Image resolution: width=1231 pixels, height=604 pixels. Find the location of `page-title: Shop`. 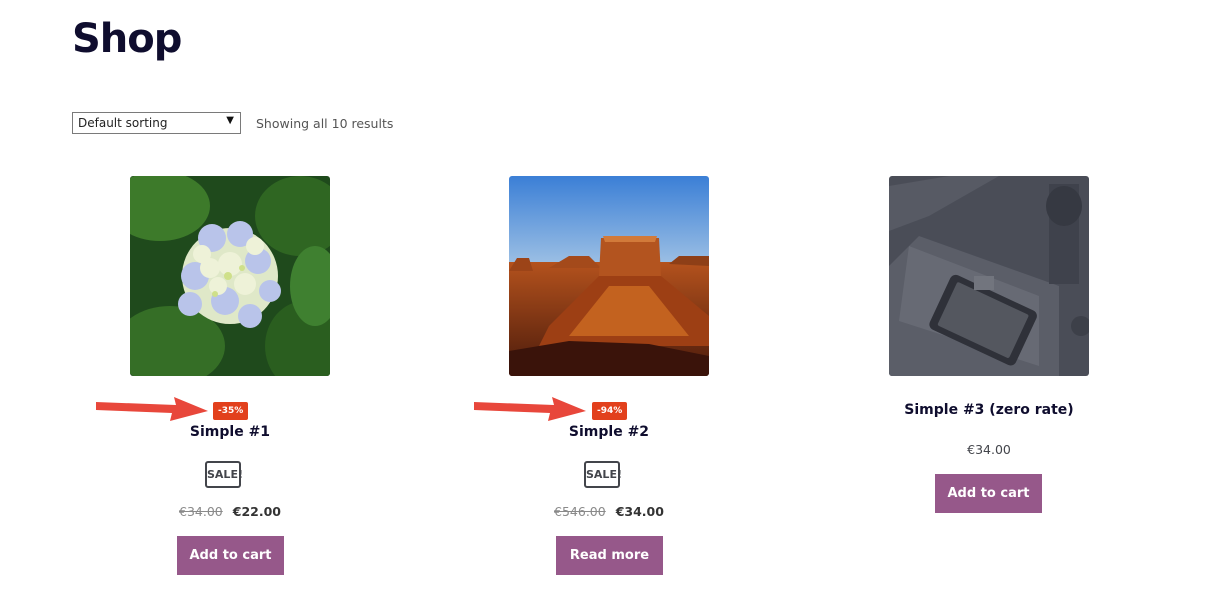

page-title: Shop is located at coordinates (127, 39).